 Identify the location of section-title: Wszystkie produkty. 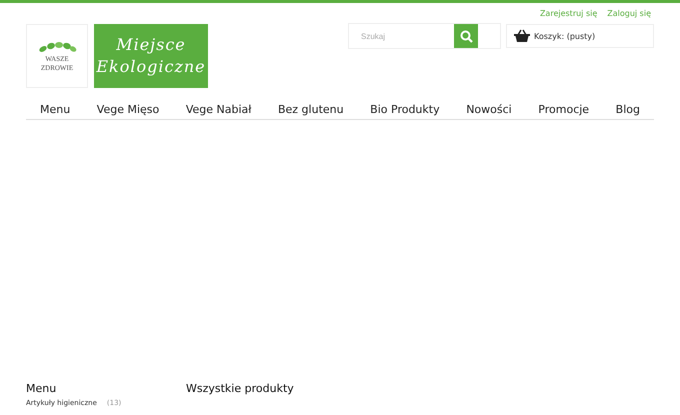
(240, 389).